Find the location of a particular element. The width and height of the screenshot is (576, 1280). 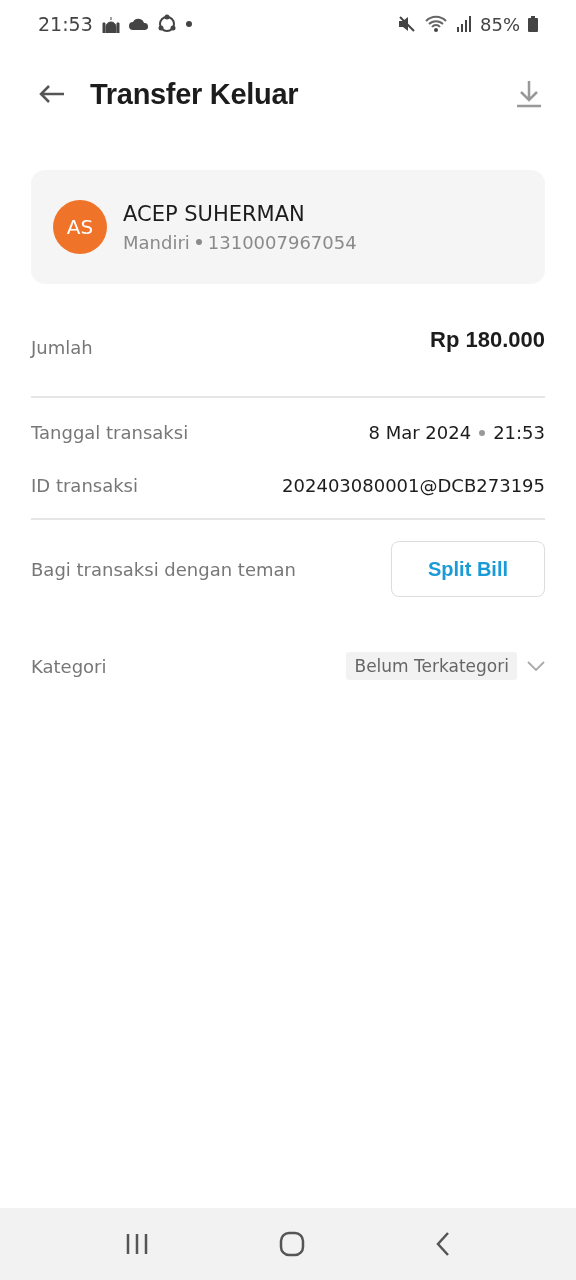

battery-percent: 85% is located at coordinates (500, 24).